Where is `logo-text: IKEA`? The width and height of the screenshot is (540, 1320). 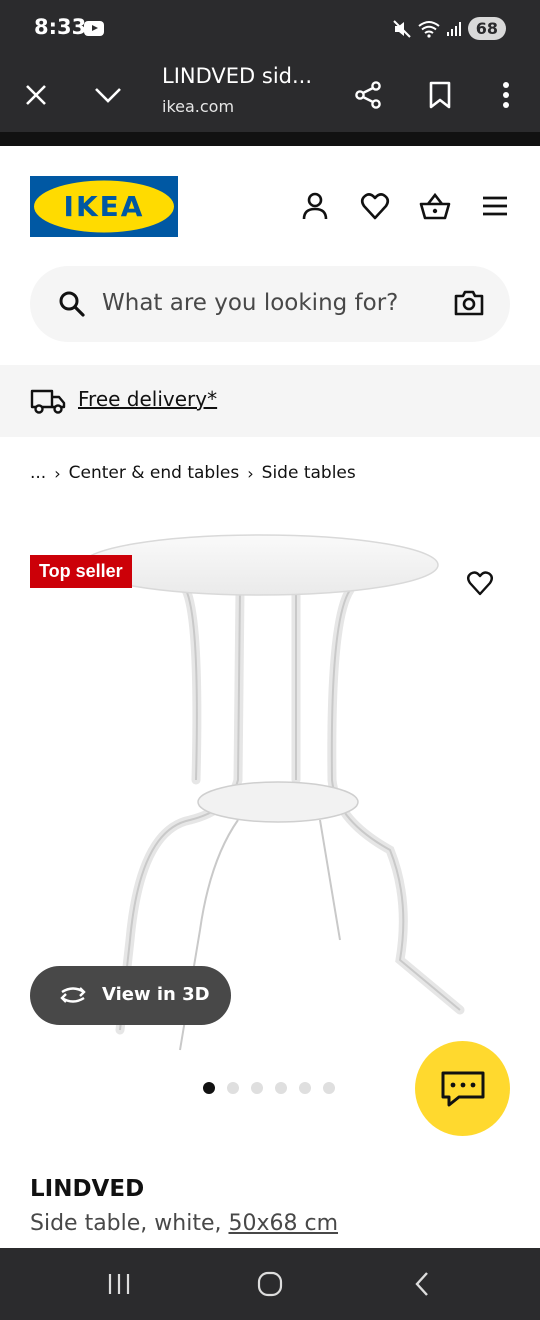 logo-text: IKEA is located at coordinates (104, 206).